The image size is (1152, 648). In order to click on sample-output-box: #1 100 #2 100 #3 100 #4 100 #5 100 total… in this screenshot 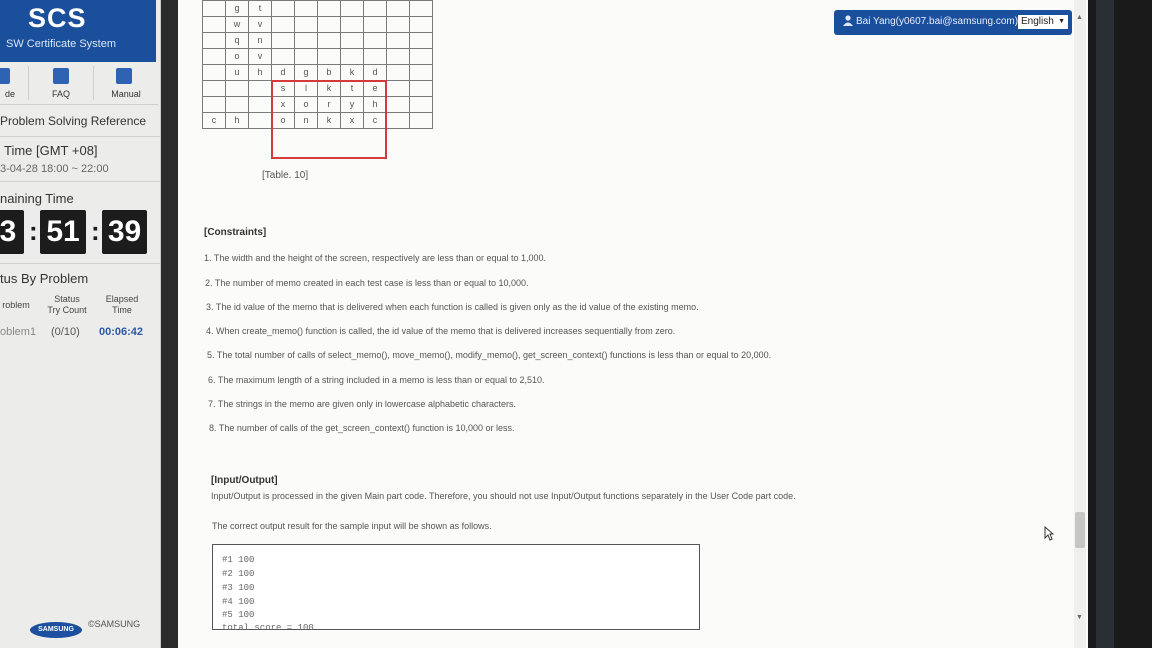, I will do `click(456, 588)`.